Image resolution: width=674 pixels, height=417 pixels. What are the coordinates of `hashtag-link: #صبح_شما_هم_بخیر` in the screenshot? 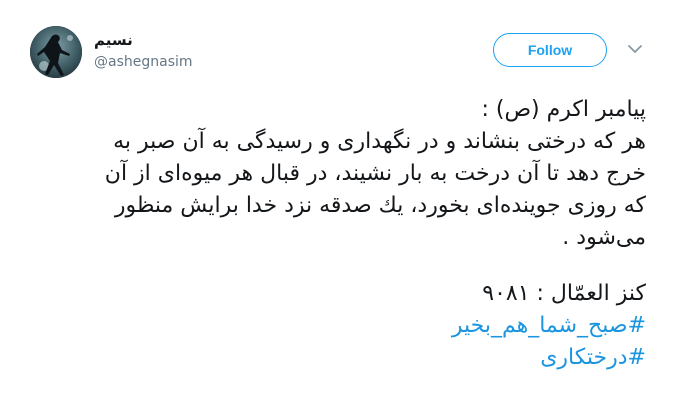 It's located at (549, 325).